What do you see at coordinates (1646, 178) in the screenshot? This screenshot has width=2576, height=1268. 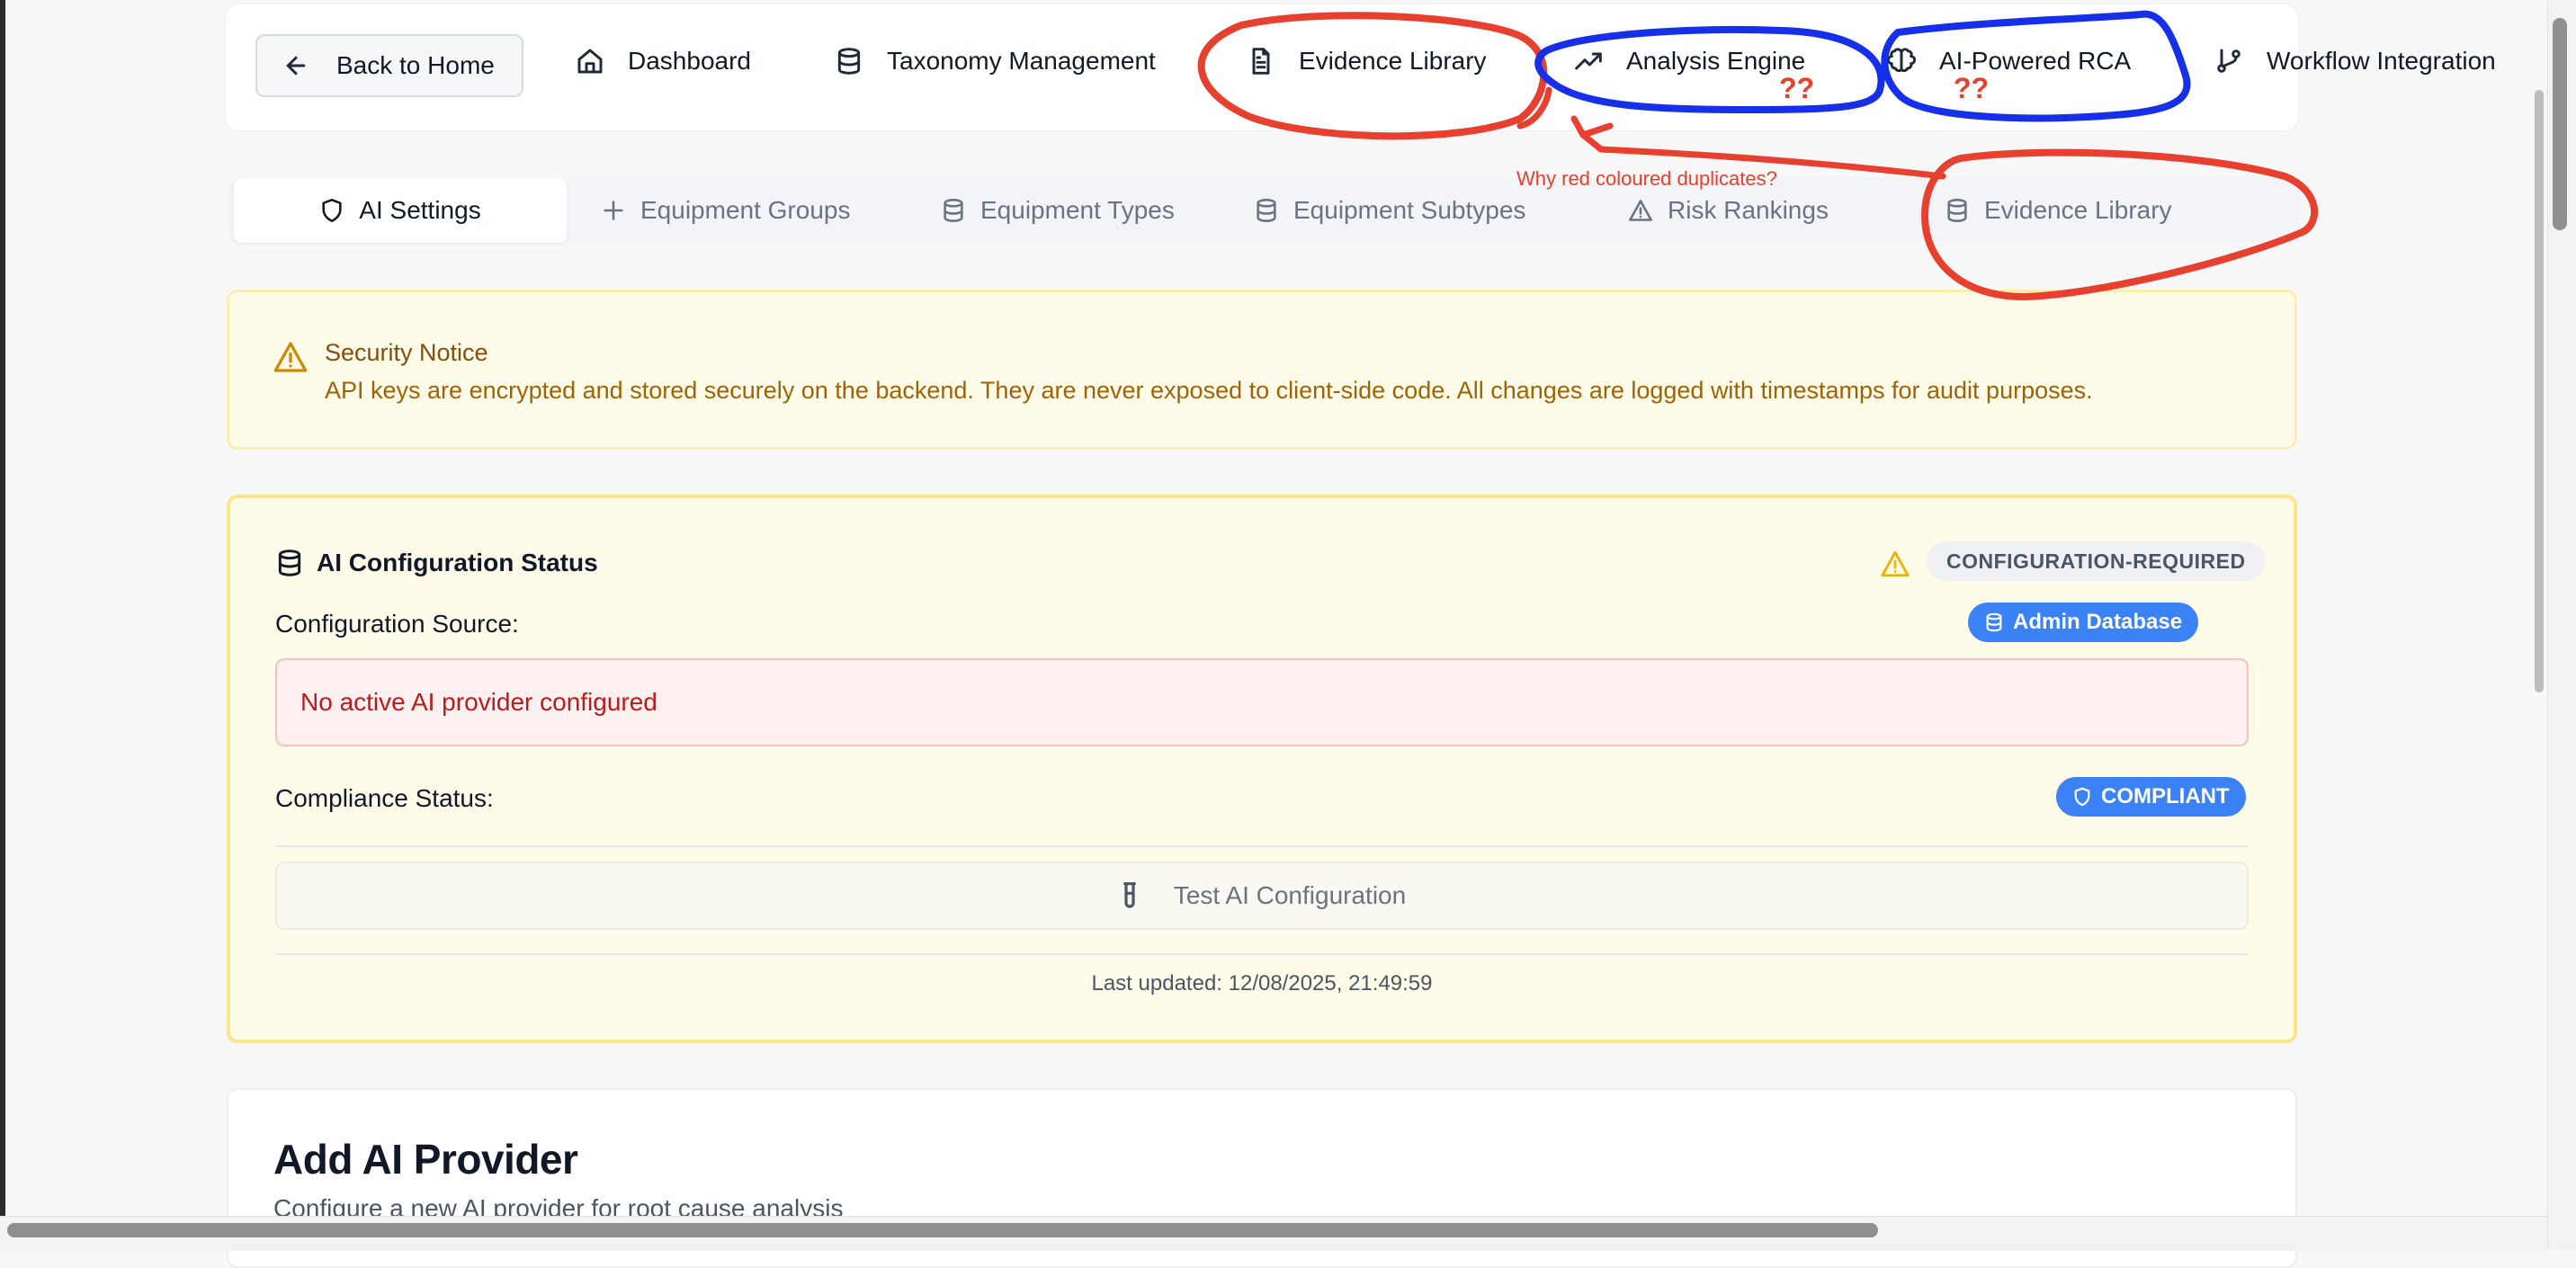 I see `annotation-question: Why red coloured duplicates?` at bounding box center [1646, 178].